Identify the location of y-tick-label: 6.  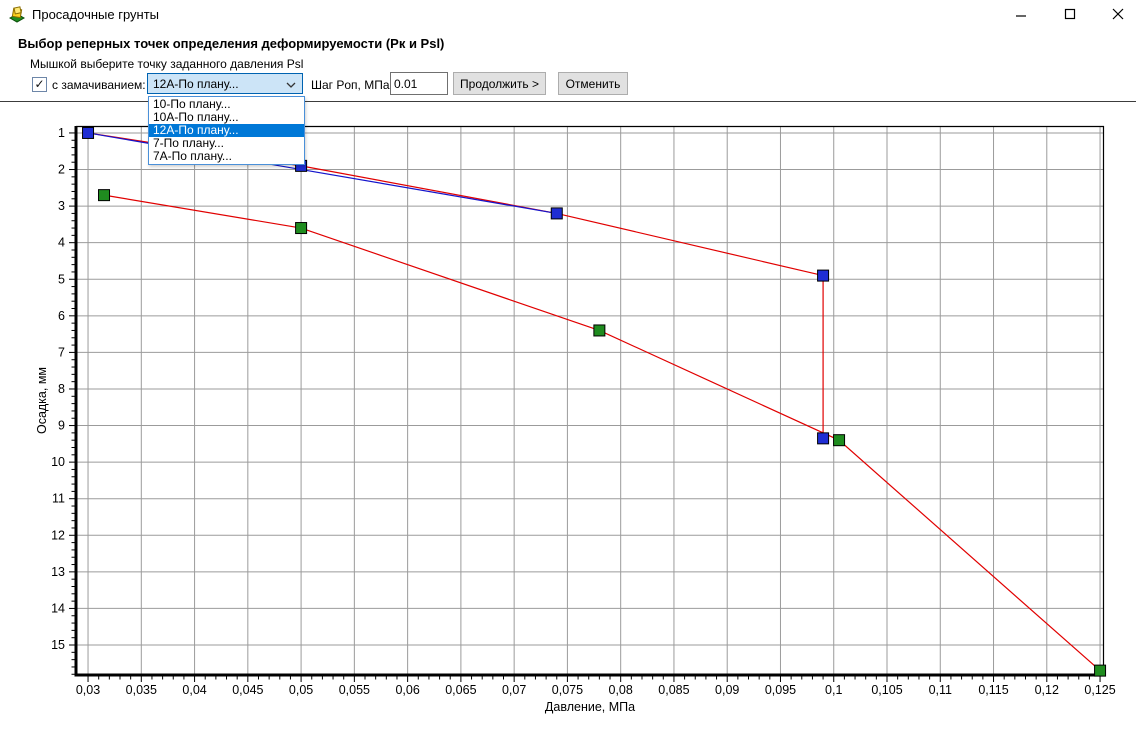
(61, 316).